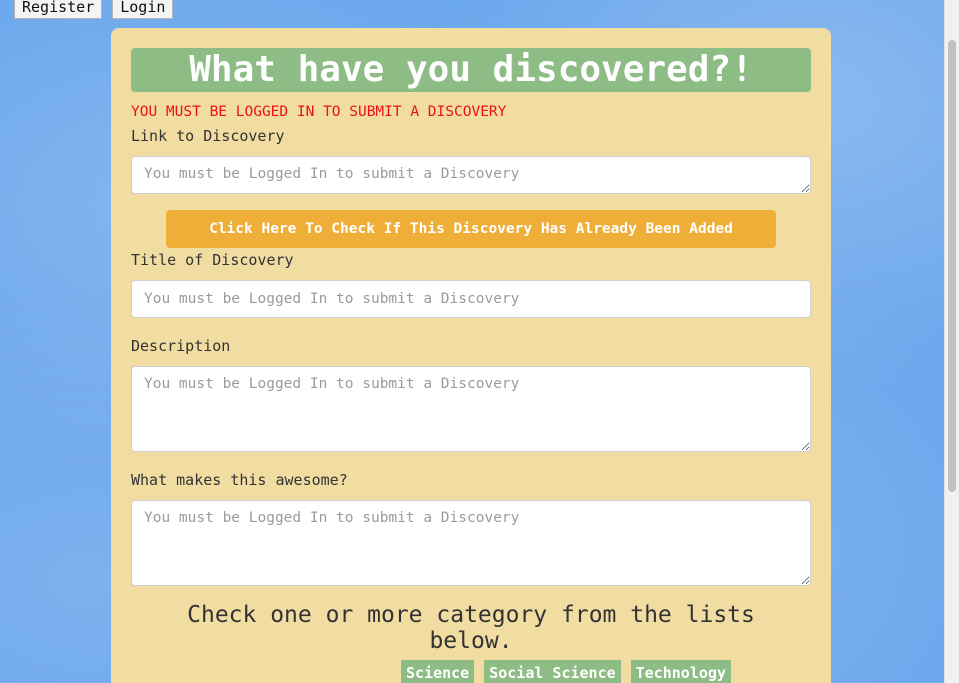 The width and height of the screenshot is (959, 683). What do you see at coordinates (438, 671) in the screenshot?
I see `category-tab-science: Science` at bounding box center [438, 671].